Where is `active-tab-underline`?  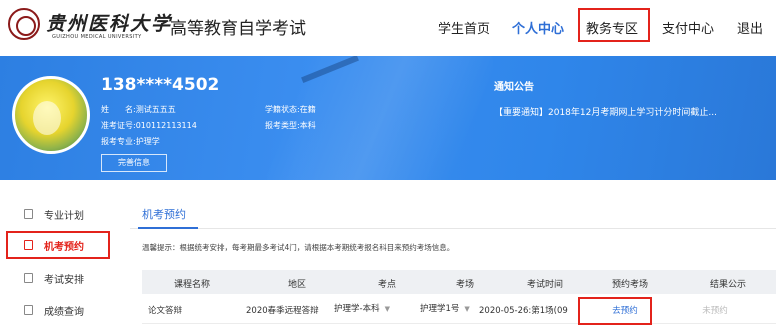
active-tab-underline is located at coordinates (168, 228).